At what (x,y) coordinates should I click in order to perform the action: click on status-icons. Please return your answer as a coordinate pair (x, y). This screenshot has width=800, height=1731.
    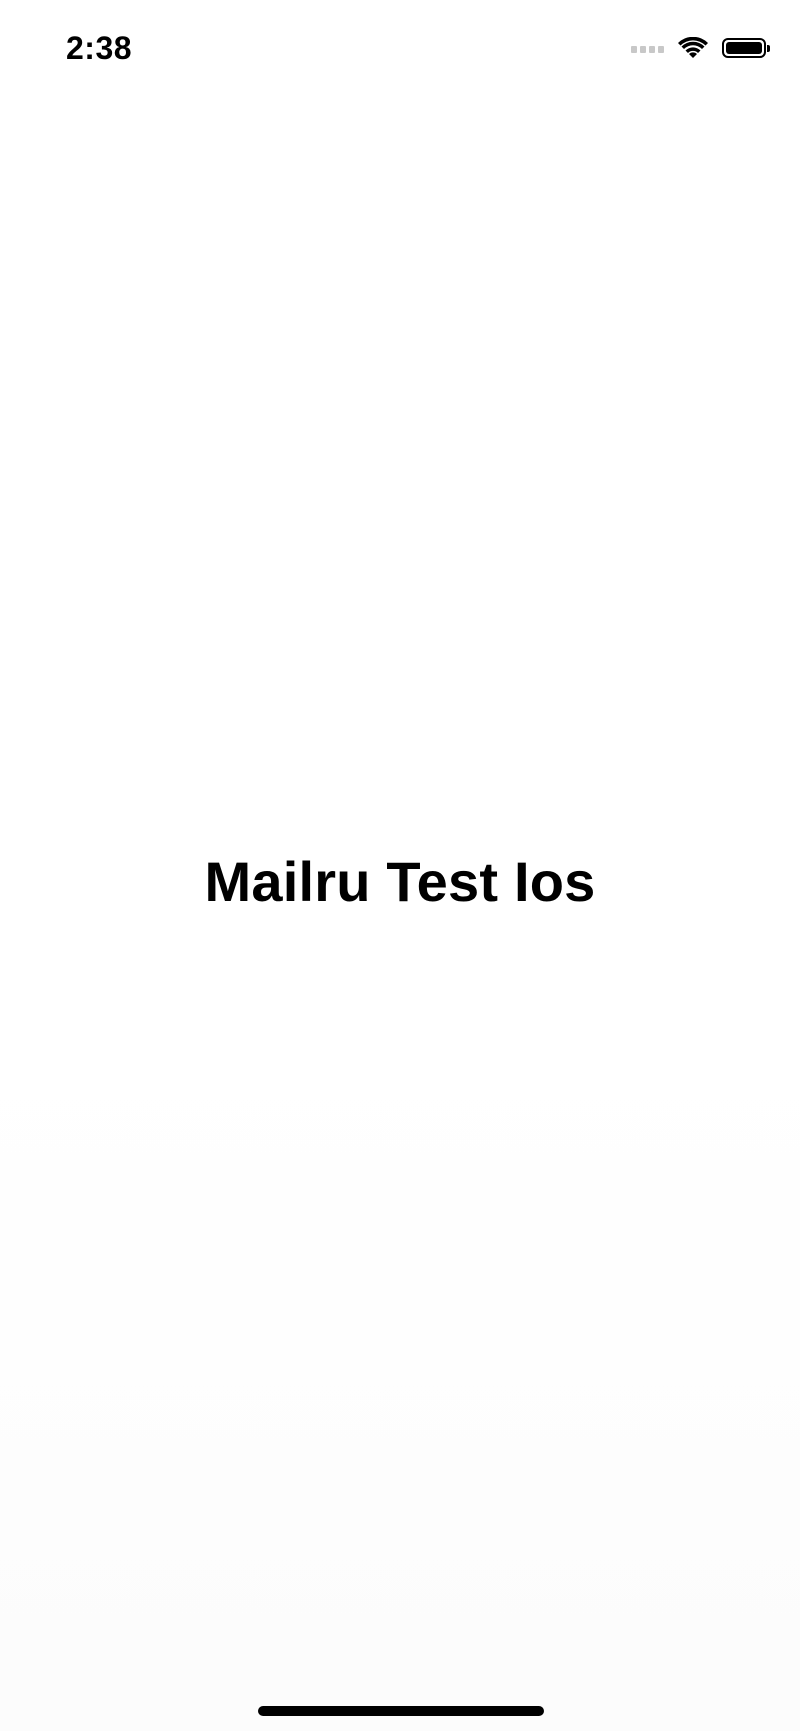
    Looking at the image, I should click on (700, 48).